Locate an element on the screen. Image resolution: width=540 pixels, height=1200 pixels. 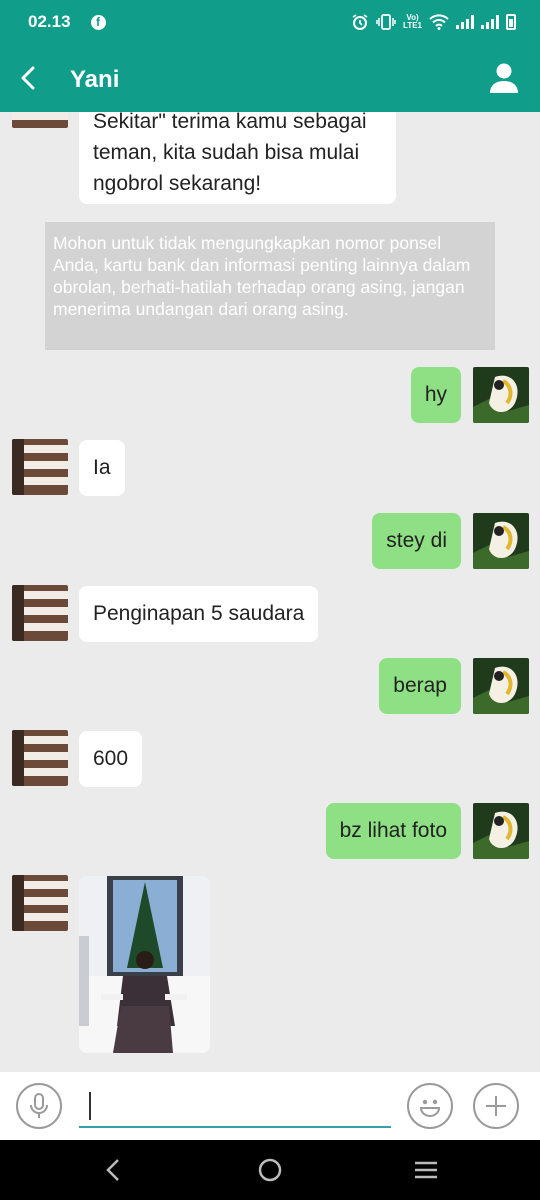
message-text: Sekitar" terima kamu sebagai is located at coordinates (230, 122).